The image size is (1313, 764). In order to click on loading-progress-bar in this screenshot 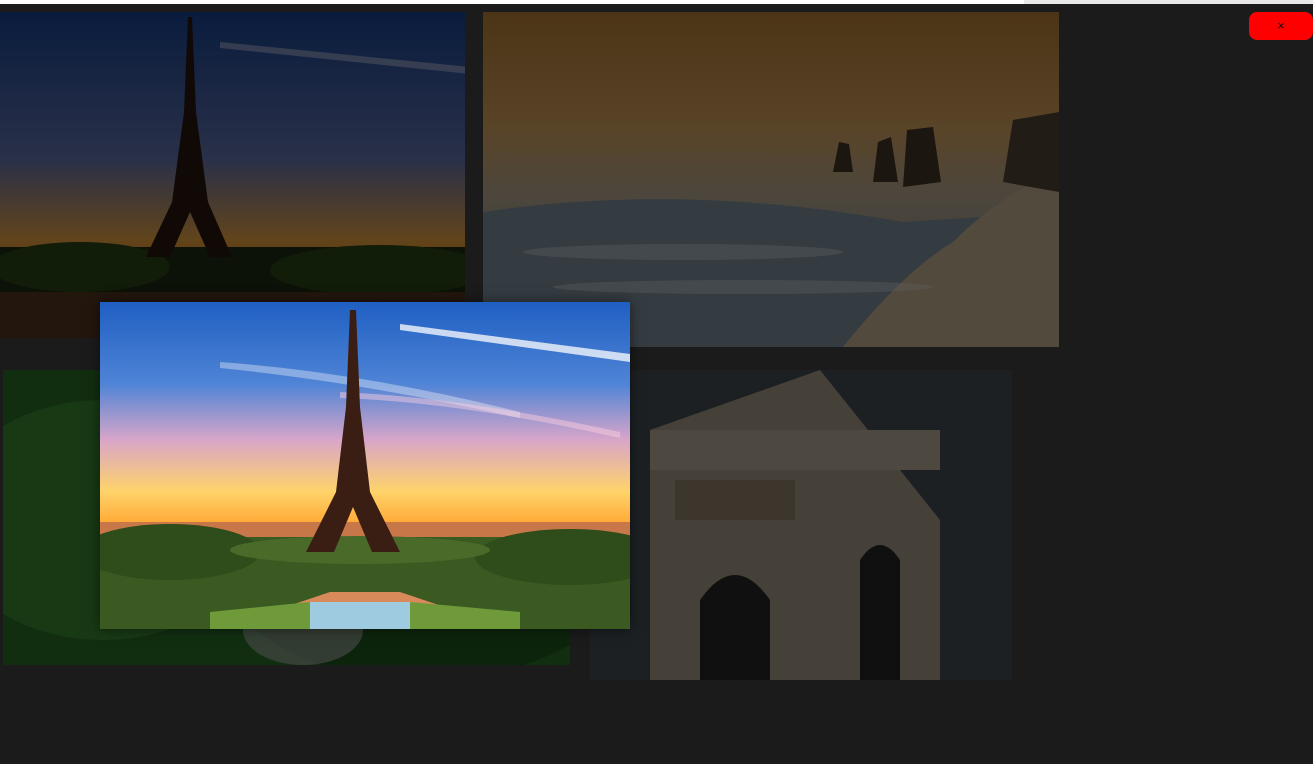, I will do `click(656, 2)`.